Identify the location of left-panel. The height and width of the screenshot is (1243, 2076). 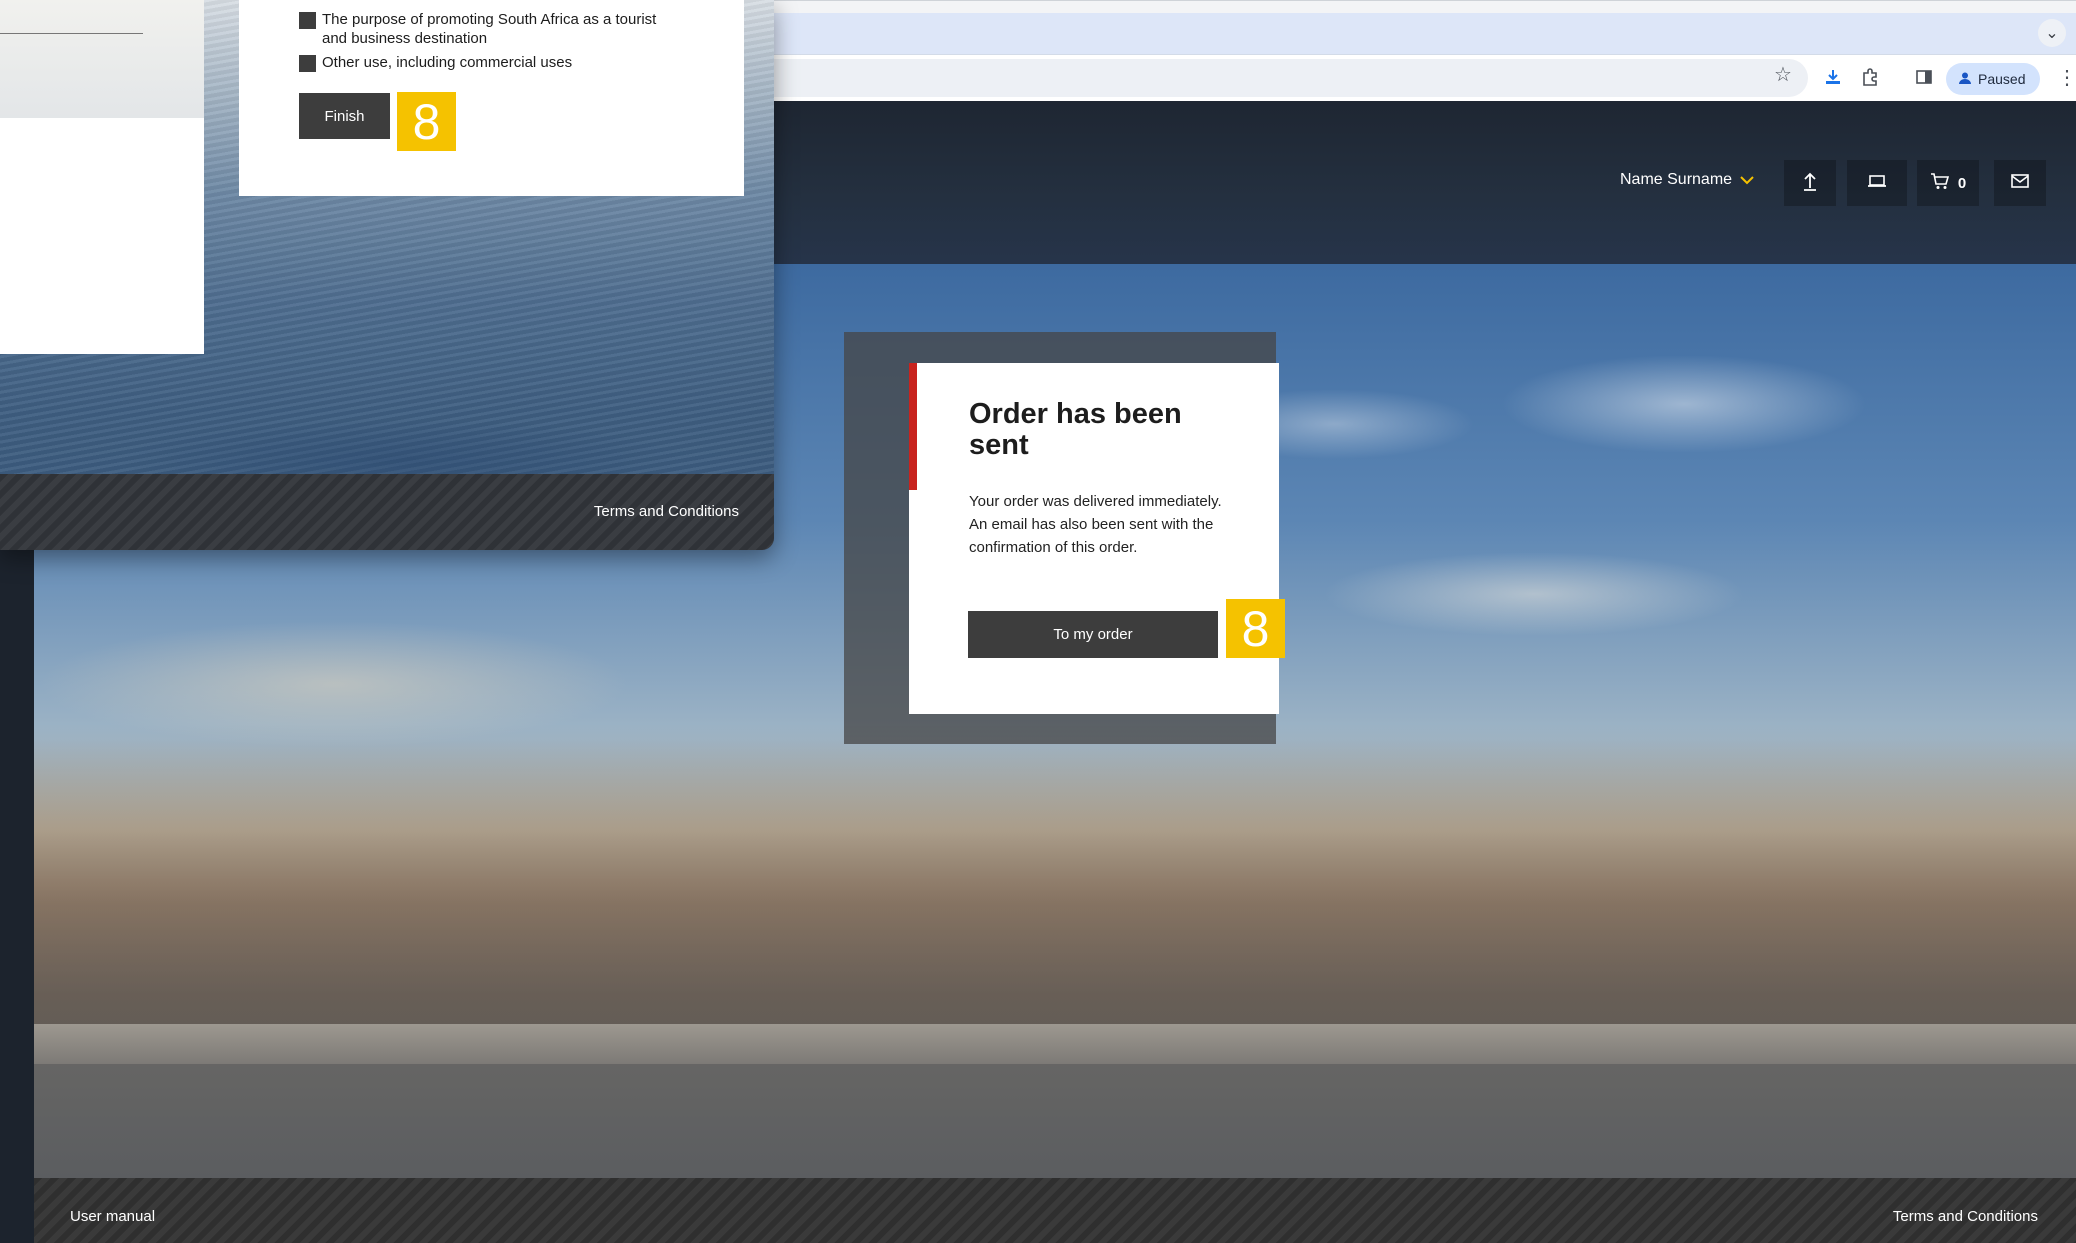
(102, 177).